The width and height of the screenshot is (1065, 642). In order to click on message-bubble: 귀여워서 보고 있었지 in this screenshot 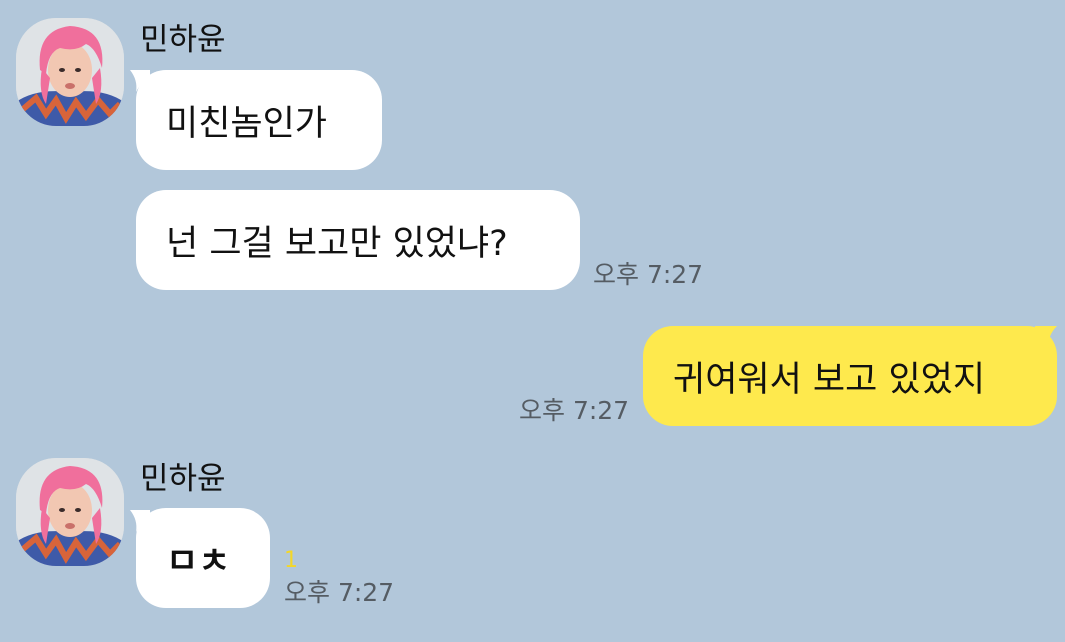, I will do `click(850, 376)`.